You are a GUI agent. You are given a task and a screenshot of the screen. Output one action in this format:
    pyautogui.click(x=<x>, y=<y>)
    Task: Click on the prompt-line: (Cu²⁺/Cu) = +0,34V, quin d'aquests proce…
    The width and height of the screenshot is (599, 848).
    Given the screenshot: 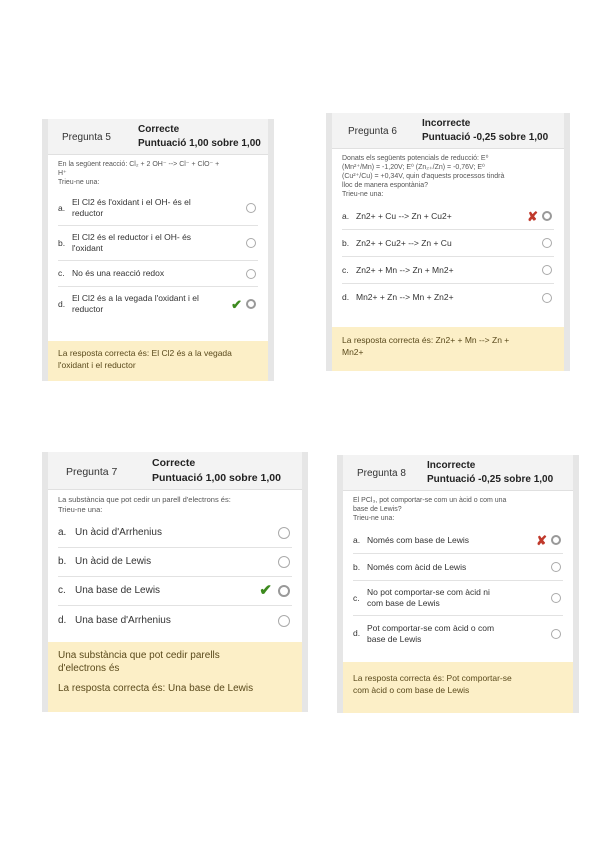 What is the action you would take?
    pyautogui.click(x=423, y=176)
    